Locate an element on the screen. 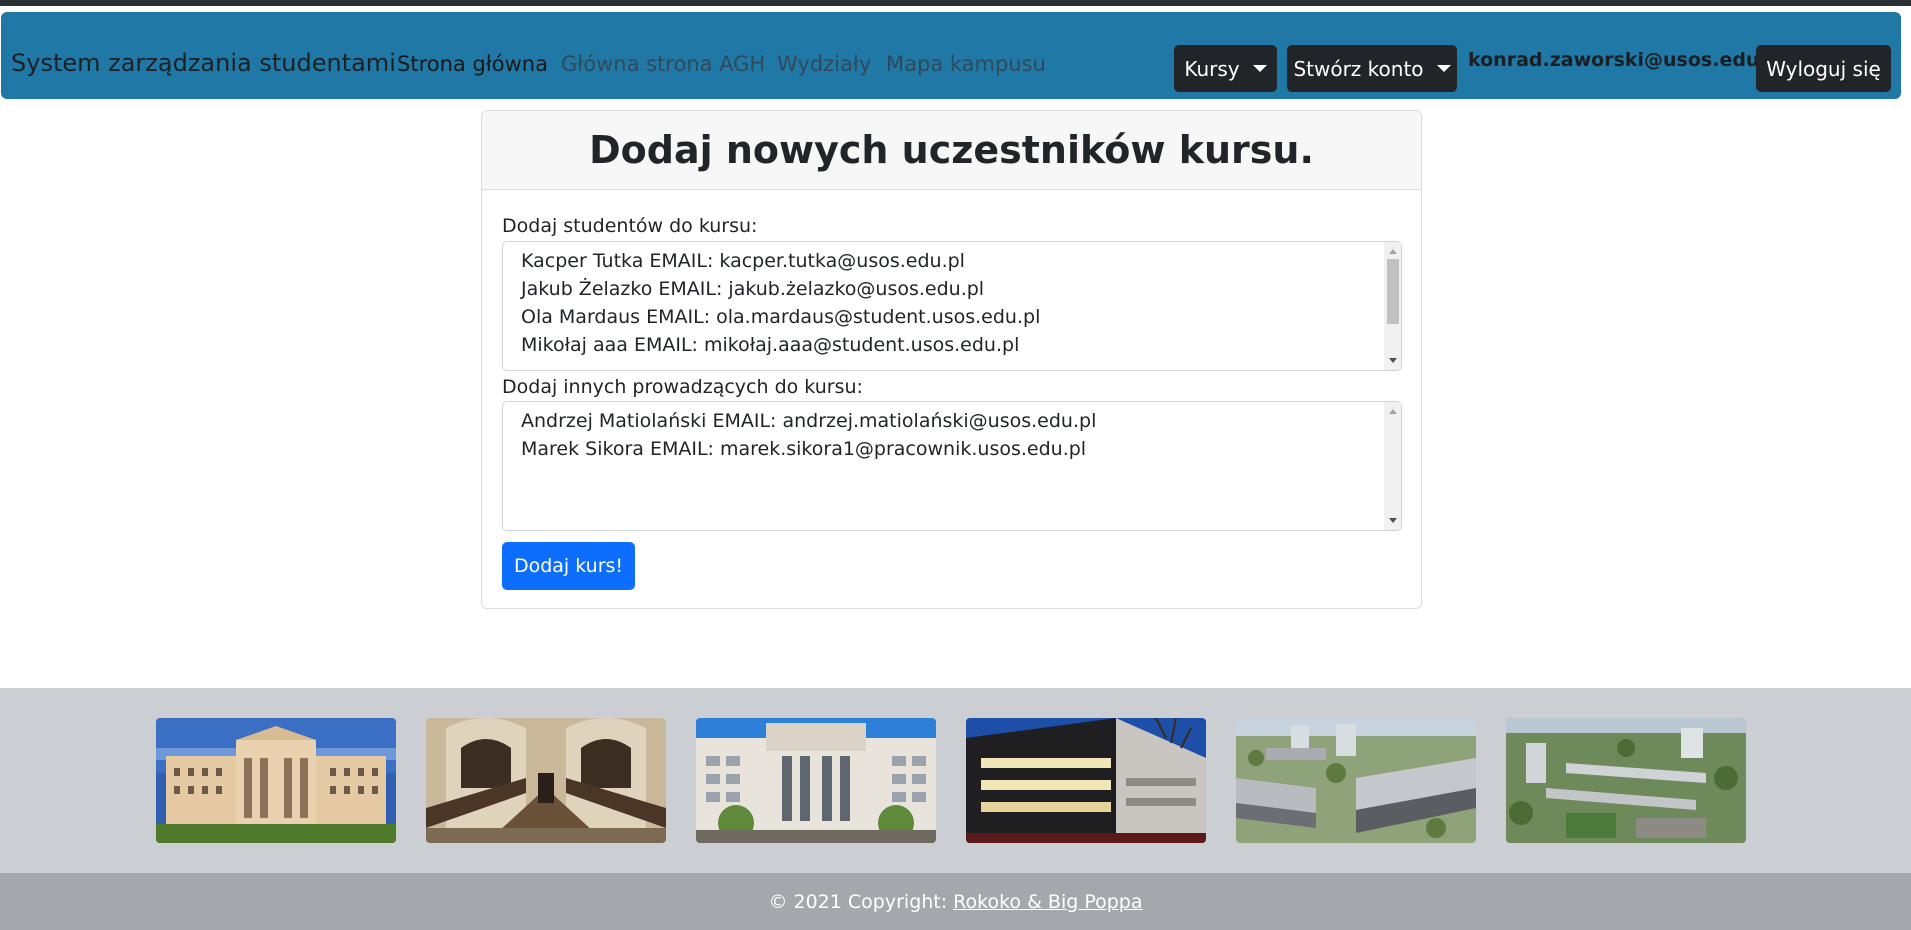 The width and height of the screenshot is (1911, 930). nav-link-campus-map: Mapa kampusu is located at coordinates (966, 64).